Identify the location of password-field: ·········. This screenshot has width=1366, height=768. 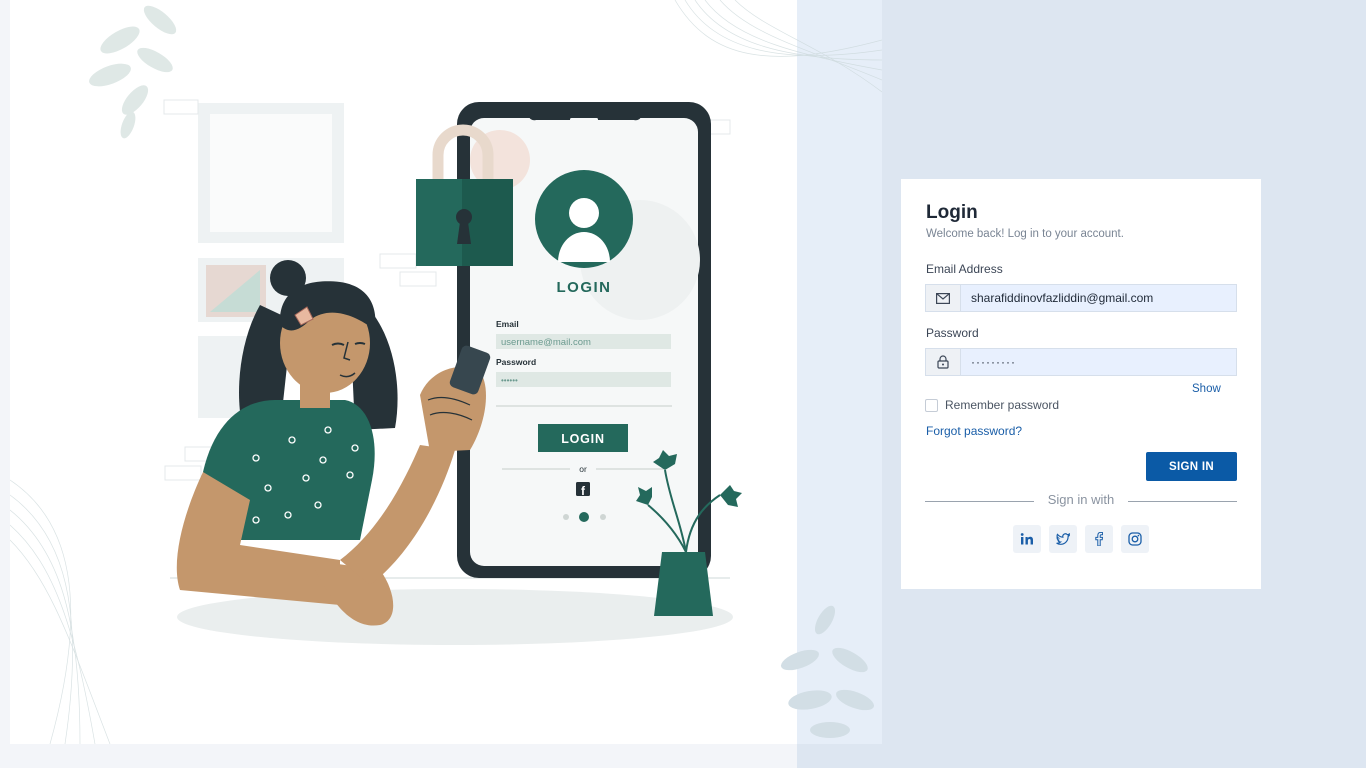
(1081, 362).